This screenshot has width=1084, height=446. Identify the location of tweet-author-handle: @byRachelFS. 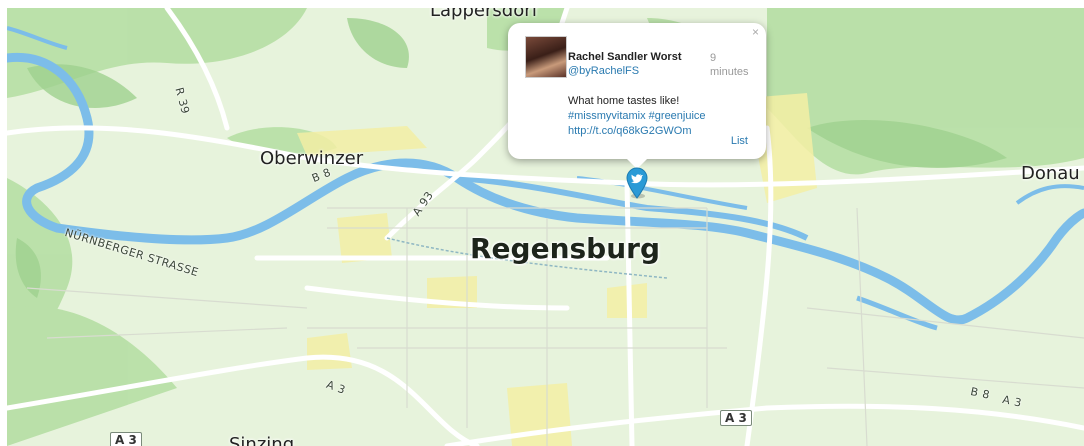
(603, 71).